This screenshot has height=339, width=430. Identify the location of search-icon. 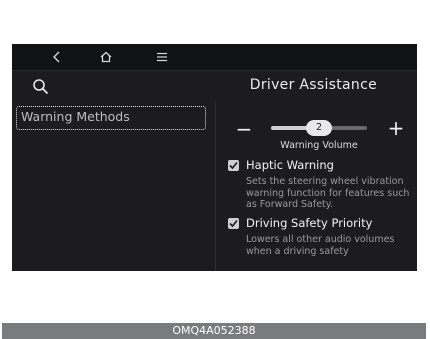
(41, 87).